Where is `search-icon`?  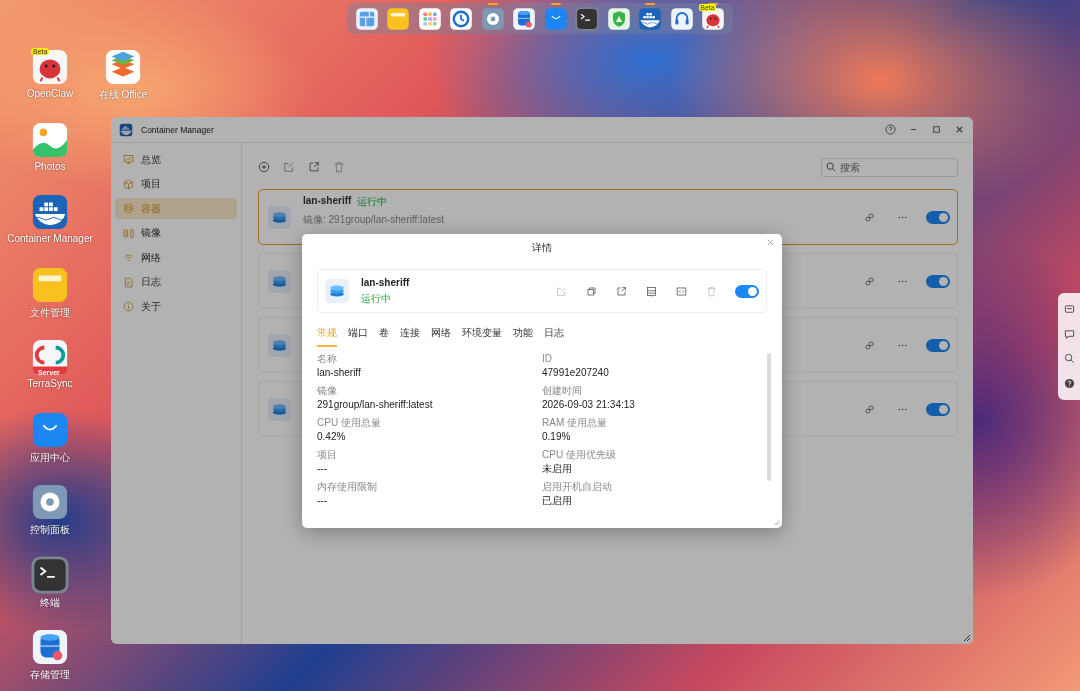 search-icon is located at coordinates (1069, 359).